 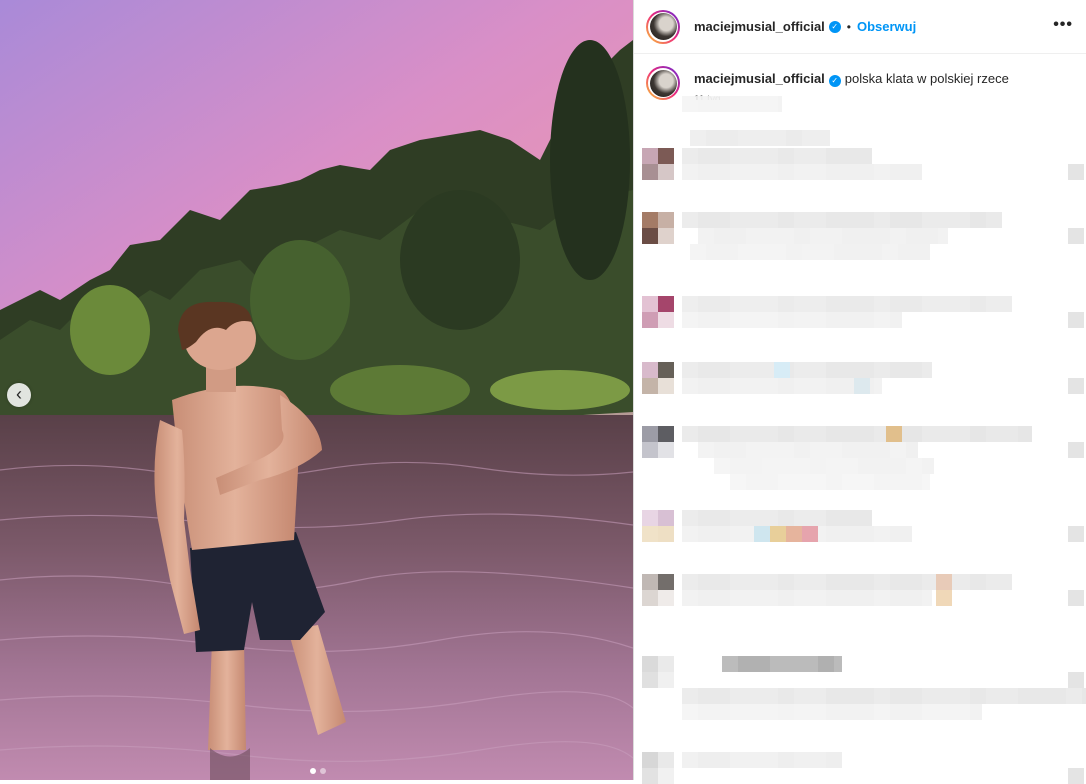 I want to click on more-options-icon: •••, so click(x=1063, y=25).